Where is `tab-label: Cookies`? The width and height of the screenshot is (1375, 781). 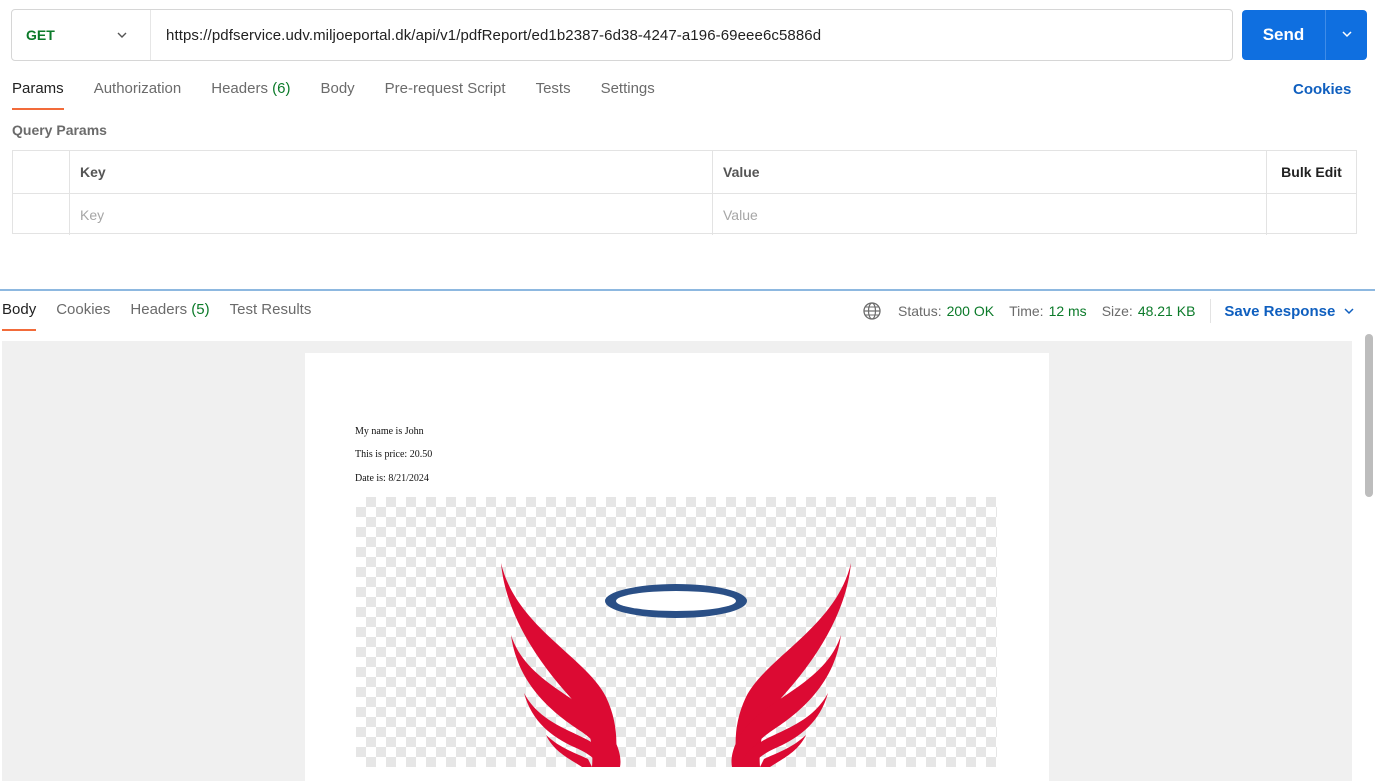
tab-label: Cookies is located at coordinates (83, 309).